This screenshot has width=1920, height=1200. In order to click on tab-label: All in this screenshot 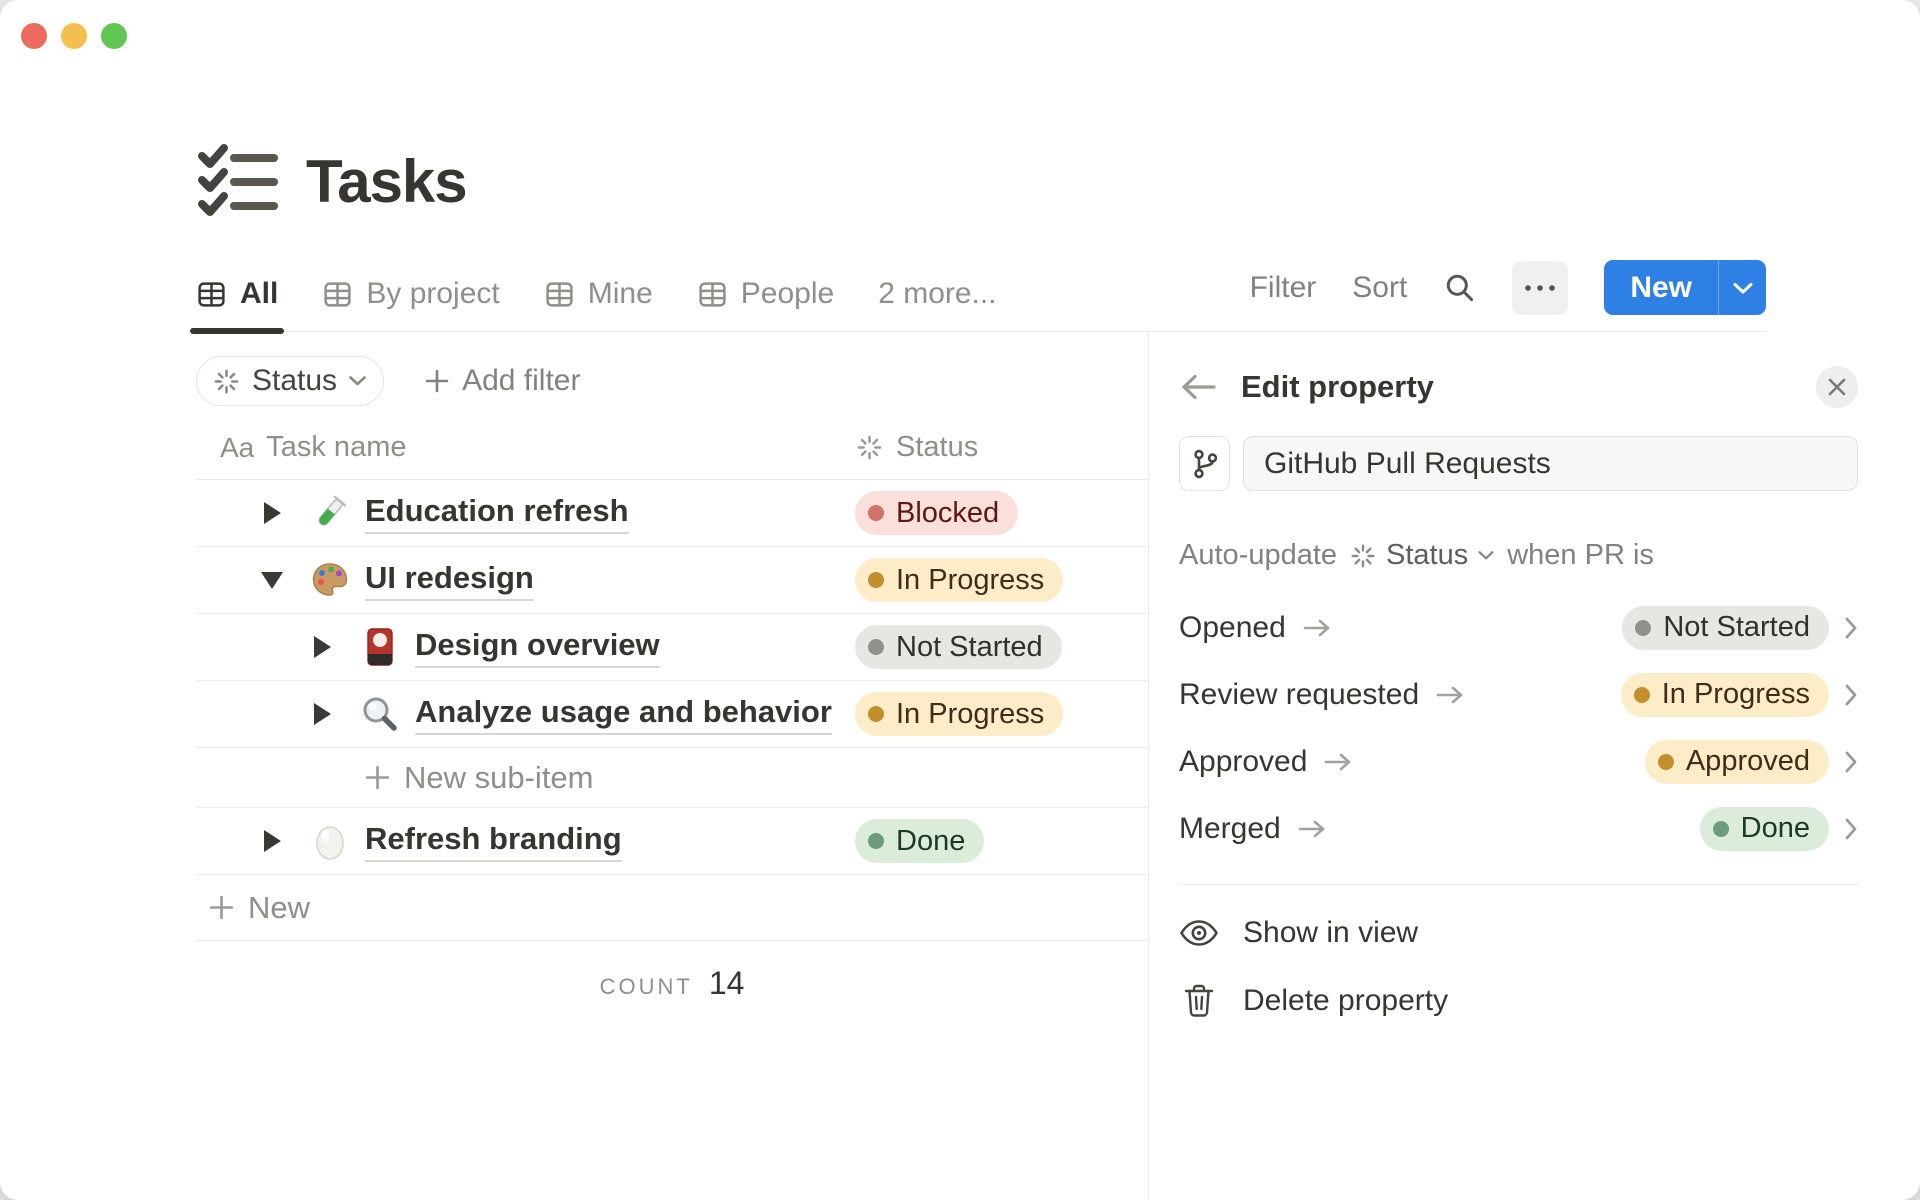, I will do `click(259, 293)`.